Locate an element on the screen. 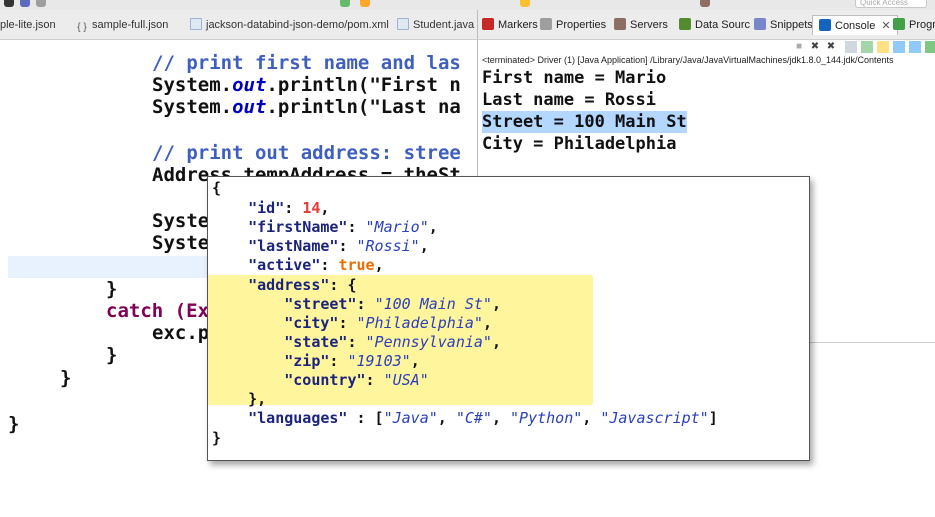  tab-label: Data Sourc is located at coordinates (723, 25).